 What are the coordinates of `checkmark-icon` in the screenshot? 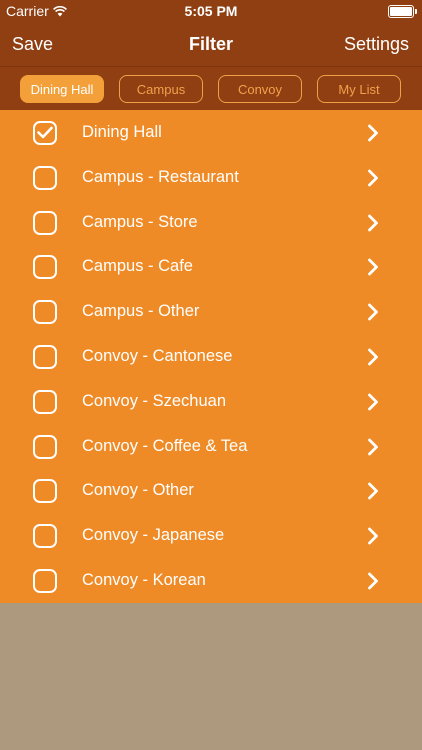 It's located at (45, 132).